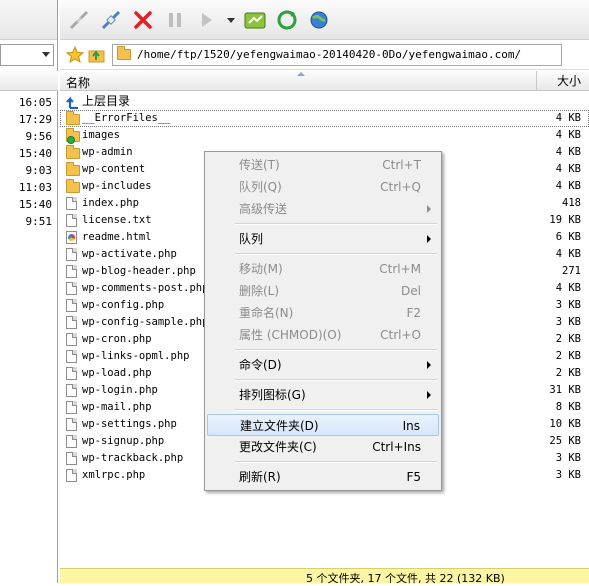 Image resolution: width=589 pixels, height=586 pixels. I want to click on menu-item-refresh: 刷新(R) F5, so click(323, 477).